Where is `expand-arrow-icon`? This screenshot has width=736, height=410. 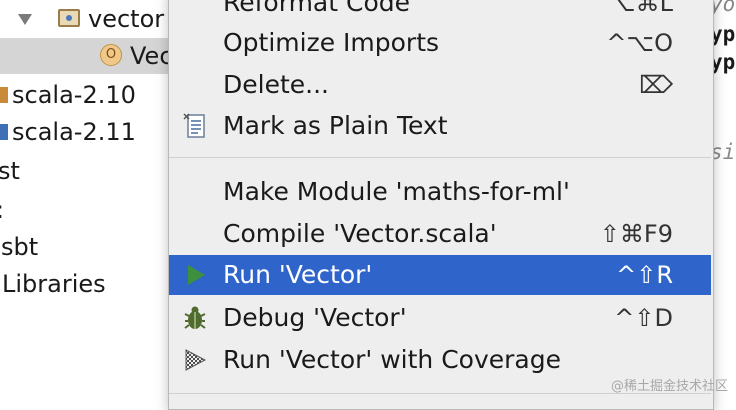 expand-arrow-icon is located at coordinates (25, 19).